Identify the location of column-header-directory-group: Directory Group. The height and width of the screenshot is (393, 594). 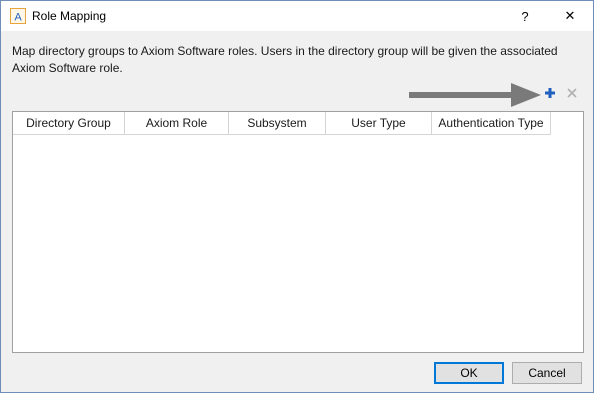
(69, 123).